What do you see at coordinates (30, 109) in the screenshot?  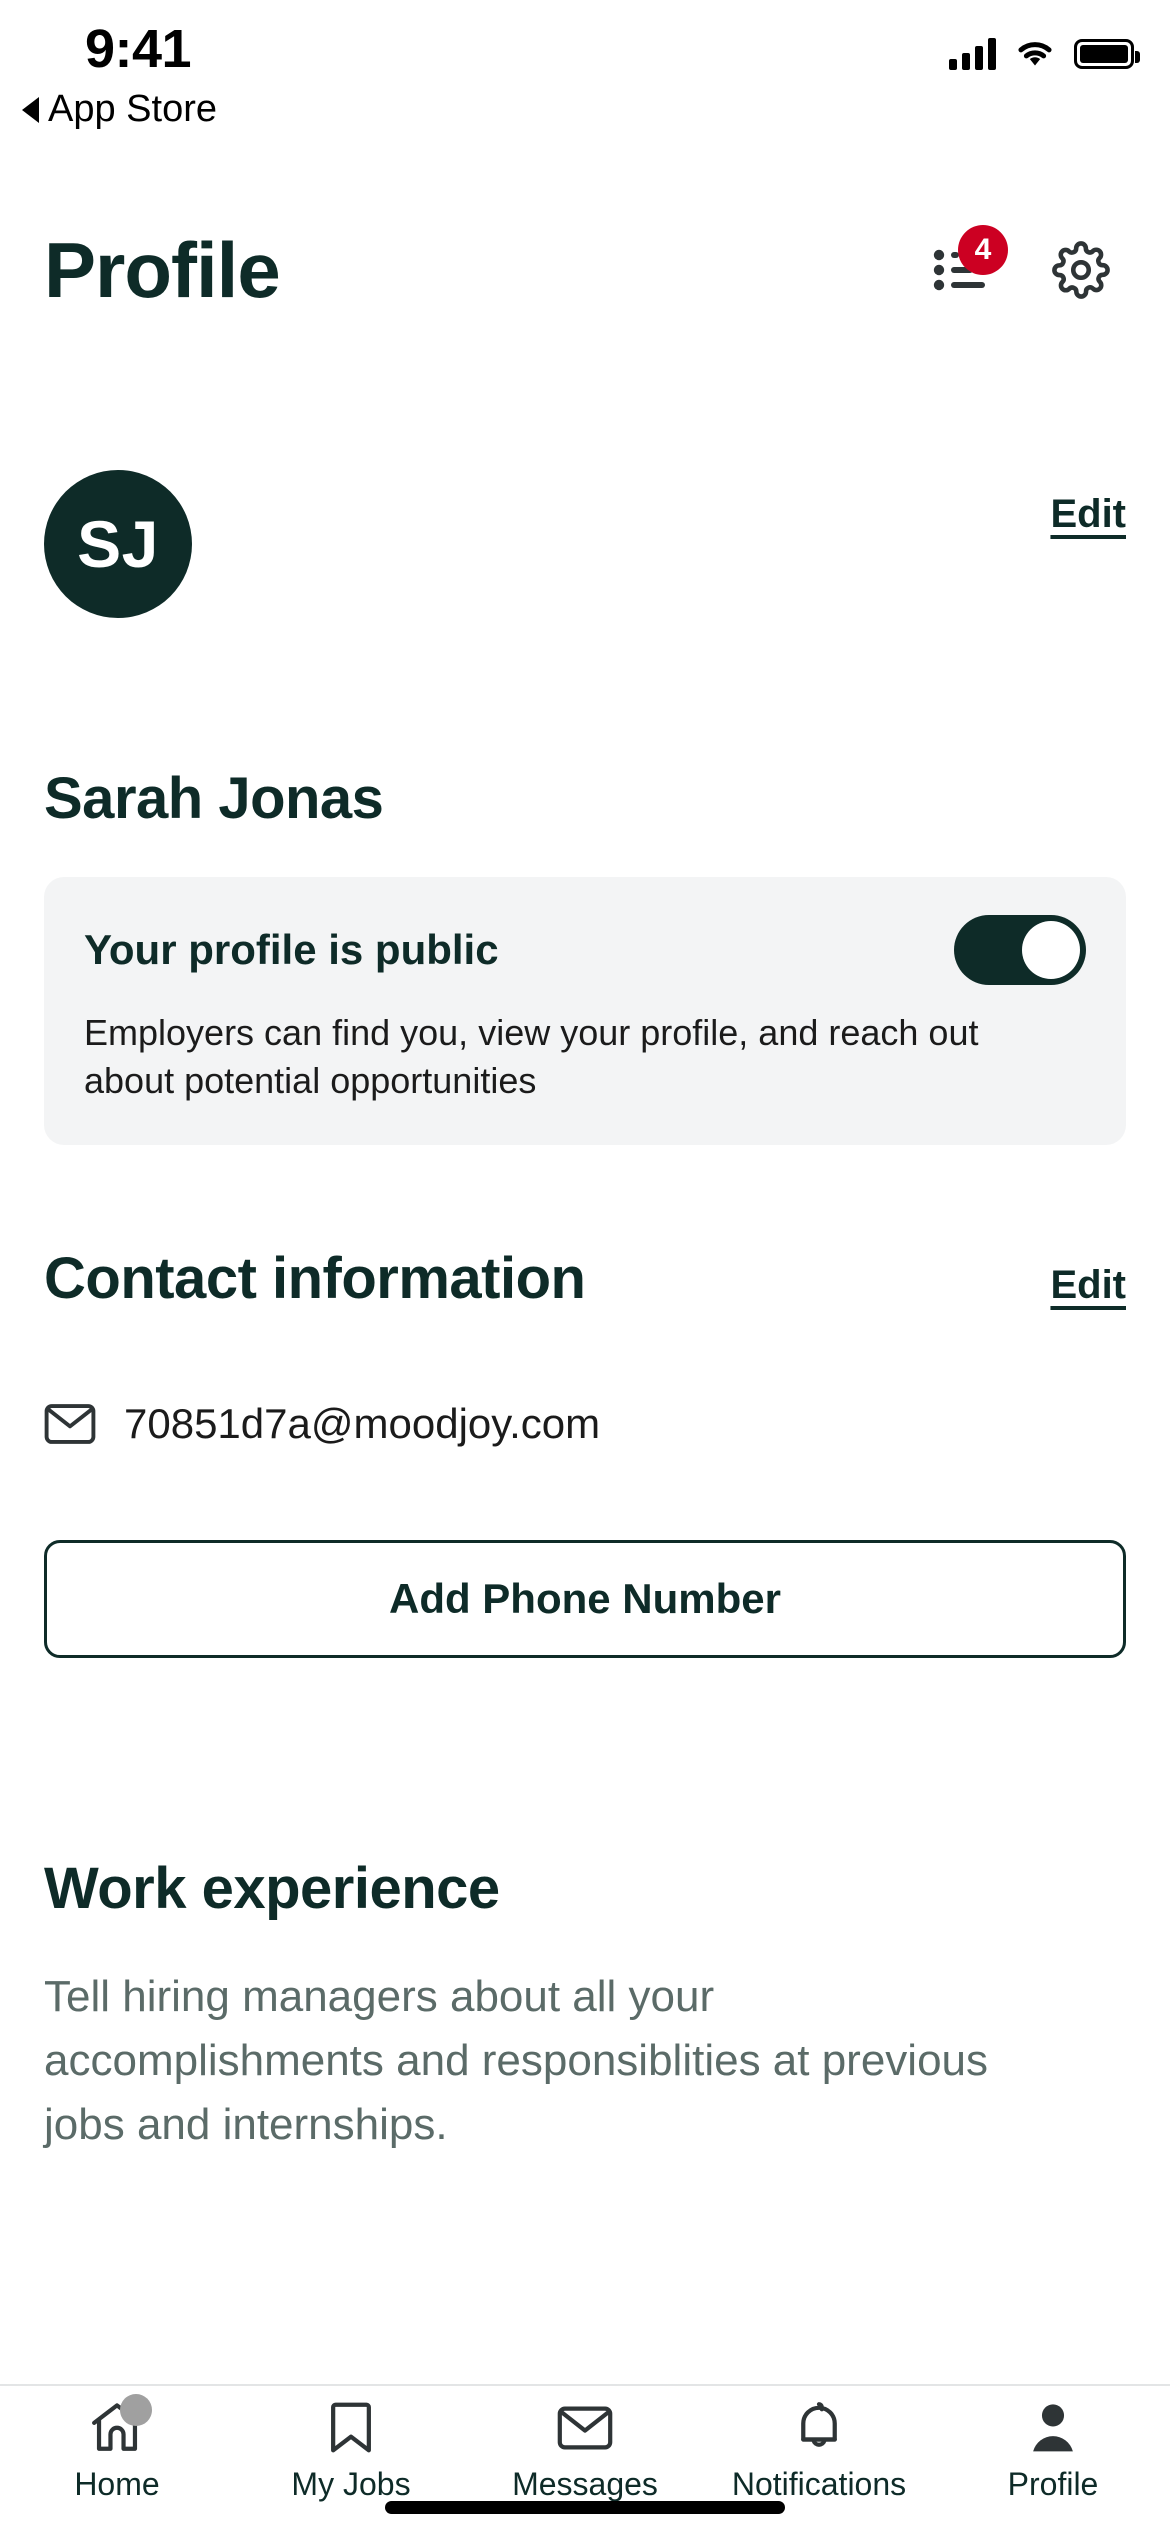 I see `triangle-left-icon` at bounding box center [30, 109].